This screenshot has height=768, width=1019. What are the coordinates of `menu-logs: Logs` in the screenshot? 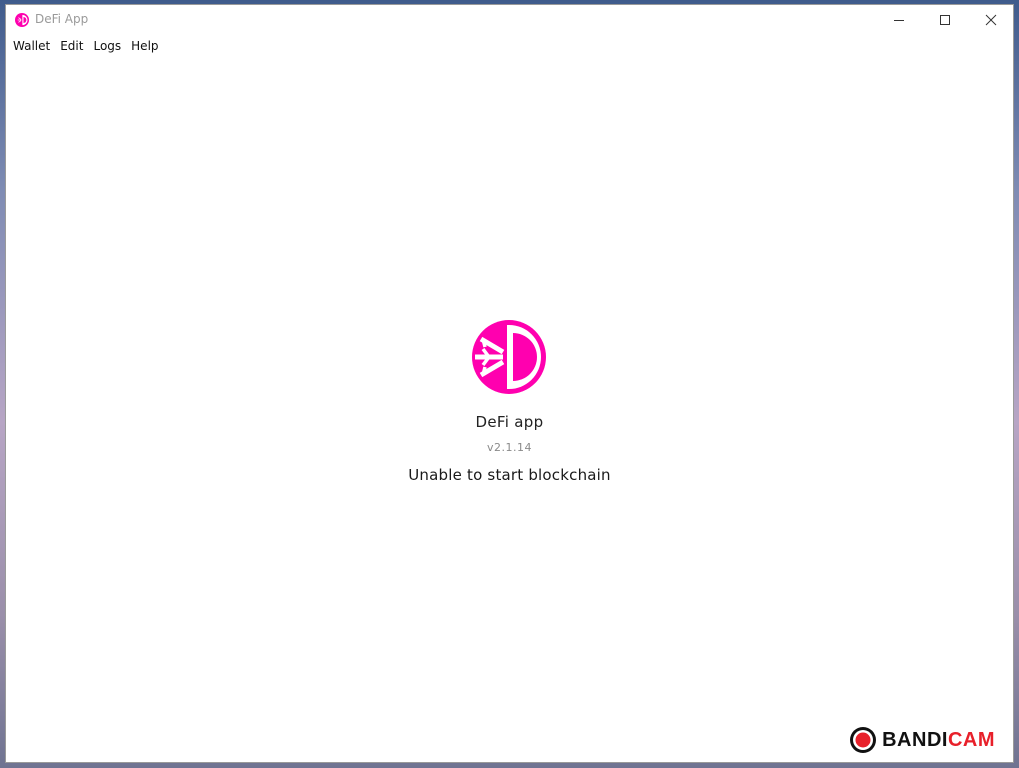 It's located at (107, 46).